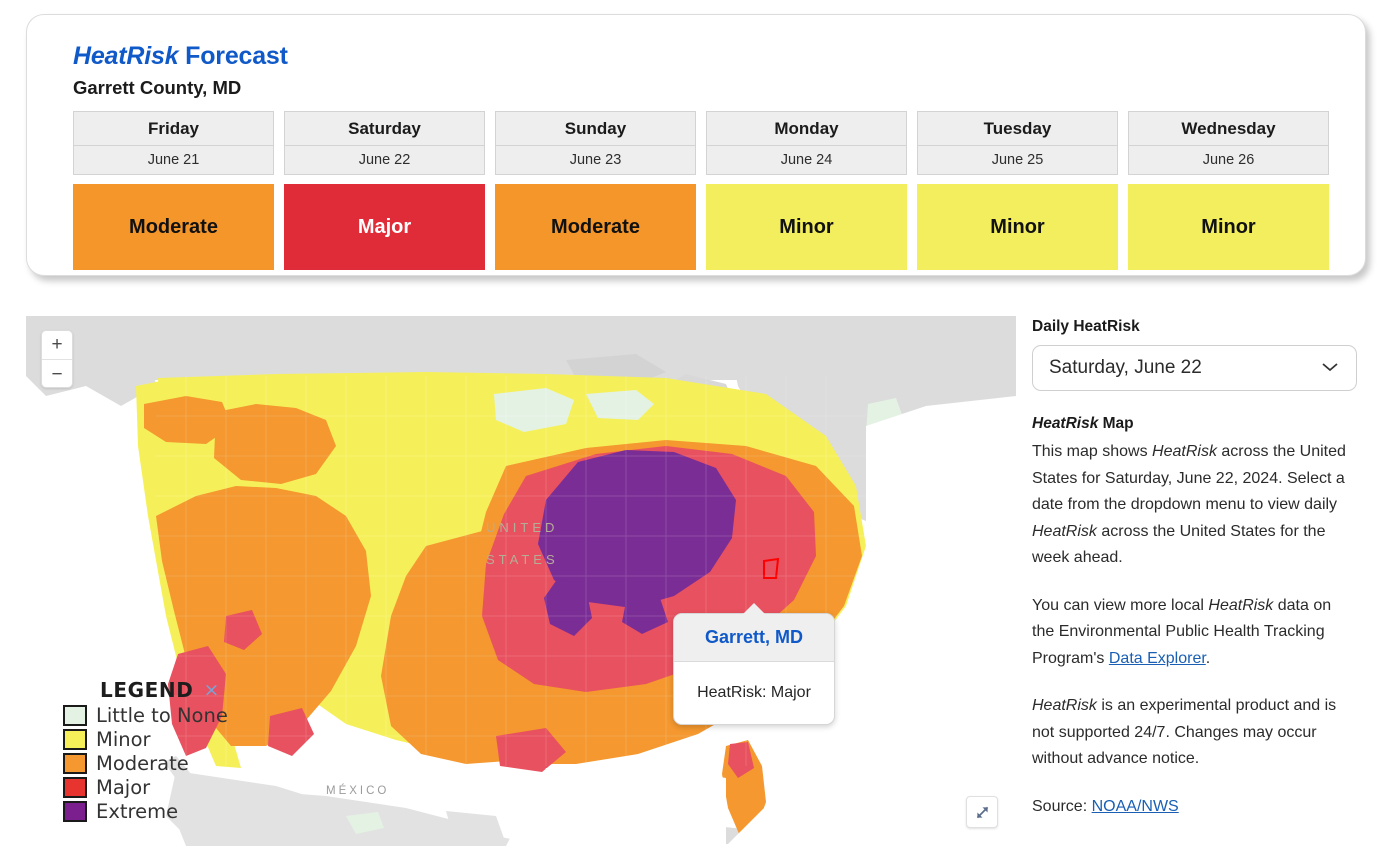  What do you see at coordinates (1086, 326) in the screenshot?
I see `daily-heatrisk-label: Daily HeatRisk` at bounding box center [1086, 326].